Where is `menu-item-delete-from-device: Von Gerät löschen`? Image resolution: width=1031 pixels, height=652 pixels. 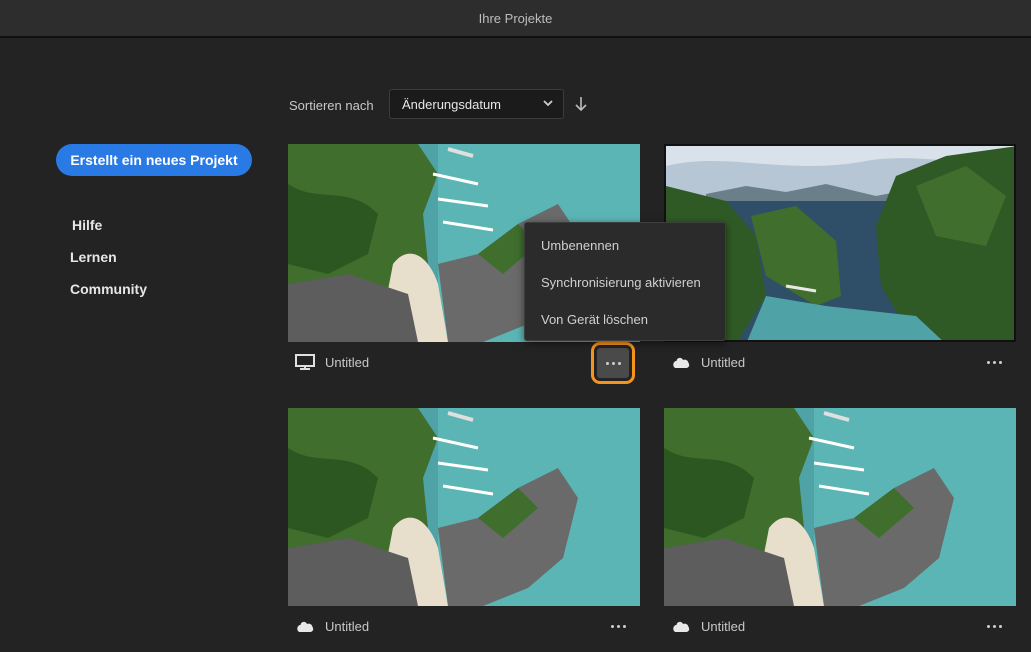
menu-item-delete-from-device: Von Gerät löschen is located at coordinates (594, 319).